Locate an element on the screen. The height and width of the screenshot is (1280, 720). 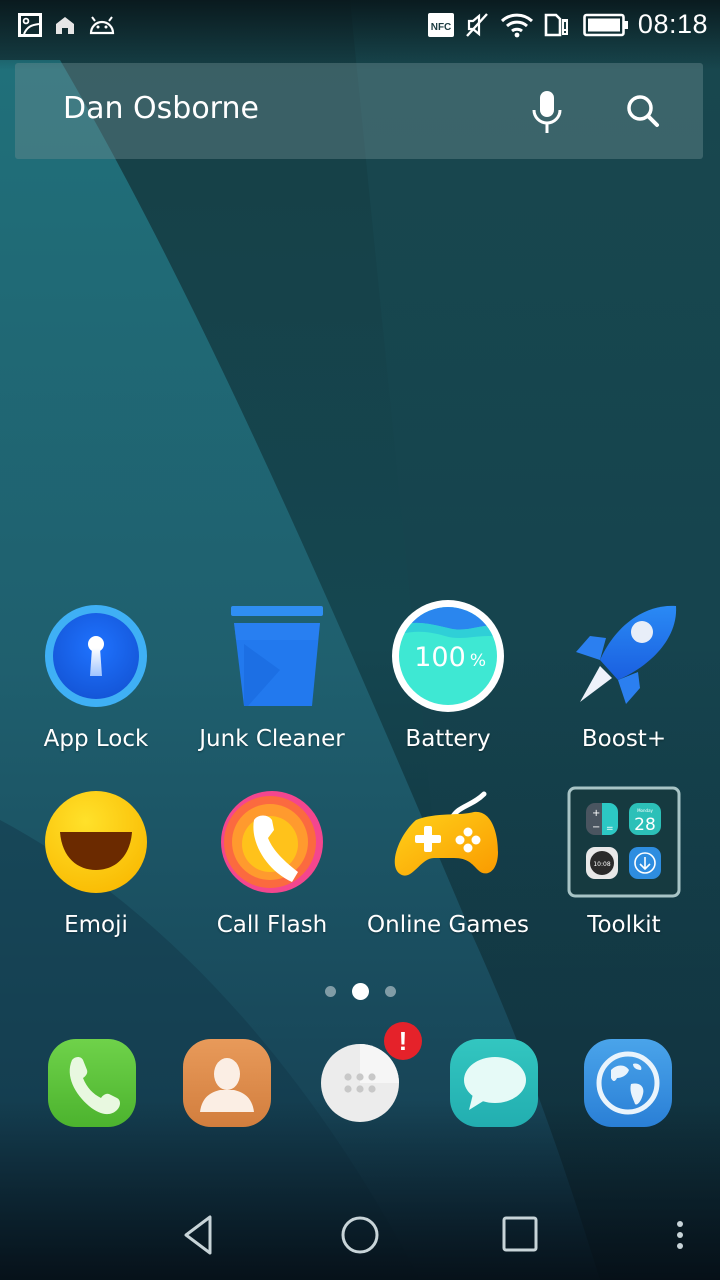
dock-messages is located at coordinates (494, 1083).